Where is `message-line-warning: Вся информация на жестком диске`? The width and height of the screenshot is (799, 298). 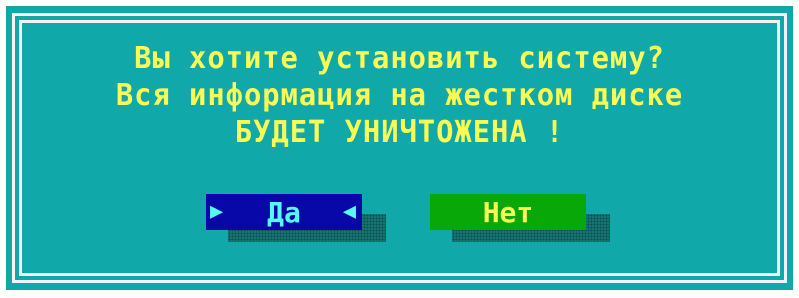 message-line-warning: Вся информация на жестком диске is located at coordinates (399, 95).